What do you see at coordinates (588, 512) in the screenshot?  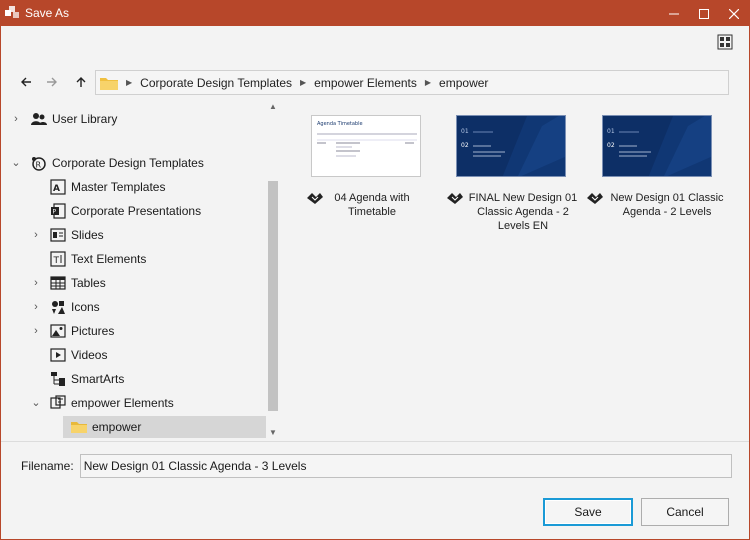 I see `save-button: Save` at bounding box center [588, 512].